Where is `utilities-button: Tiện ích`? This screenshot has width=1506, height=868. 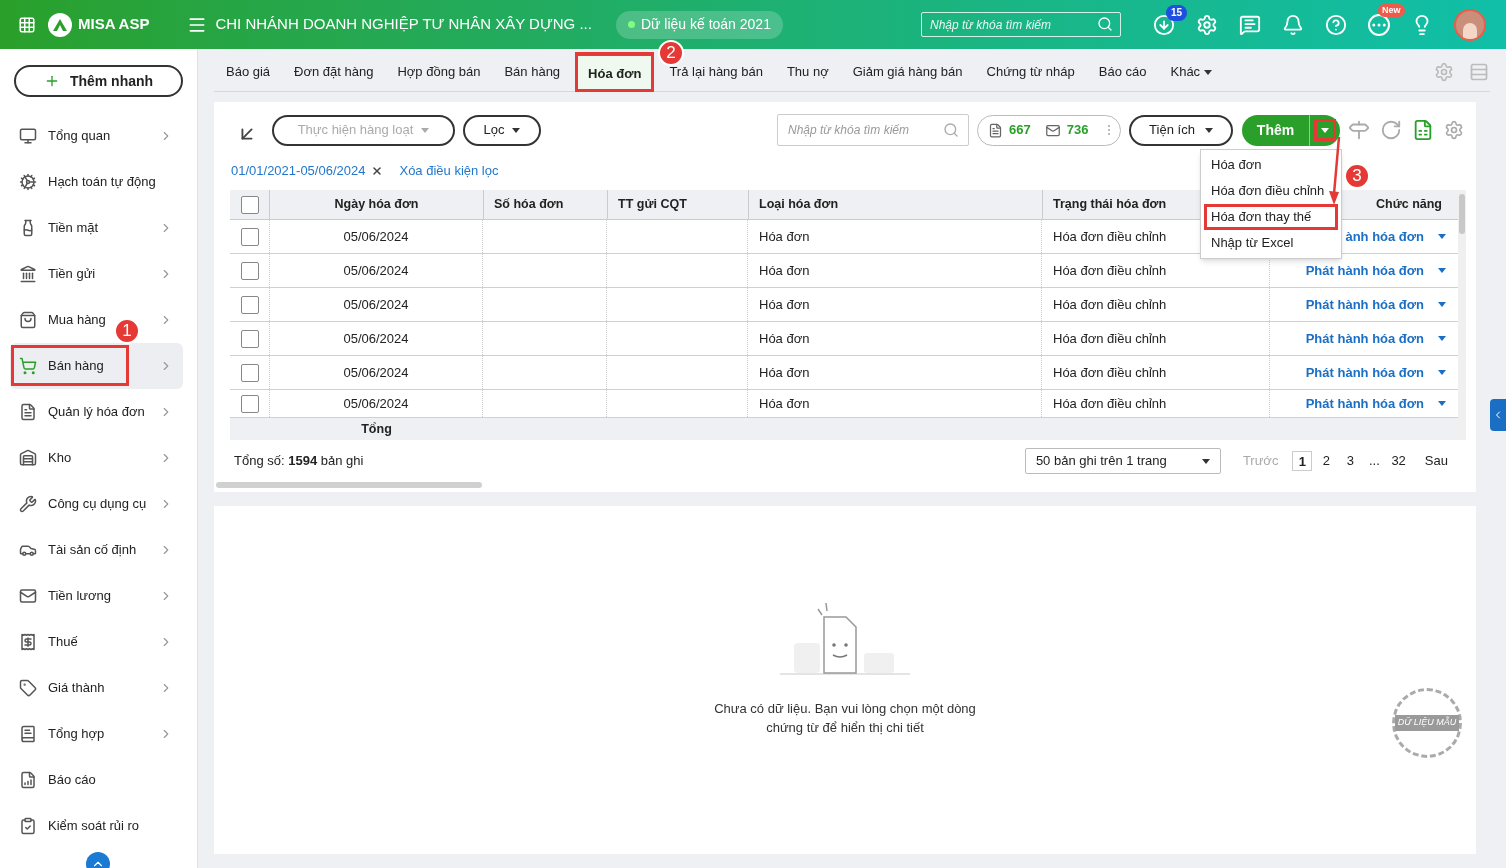 utilities-button: Tiện ích is located at coordinates (1181, 130).